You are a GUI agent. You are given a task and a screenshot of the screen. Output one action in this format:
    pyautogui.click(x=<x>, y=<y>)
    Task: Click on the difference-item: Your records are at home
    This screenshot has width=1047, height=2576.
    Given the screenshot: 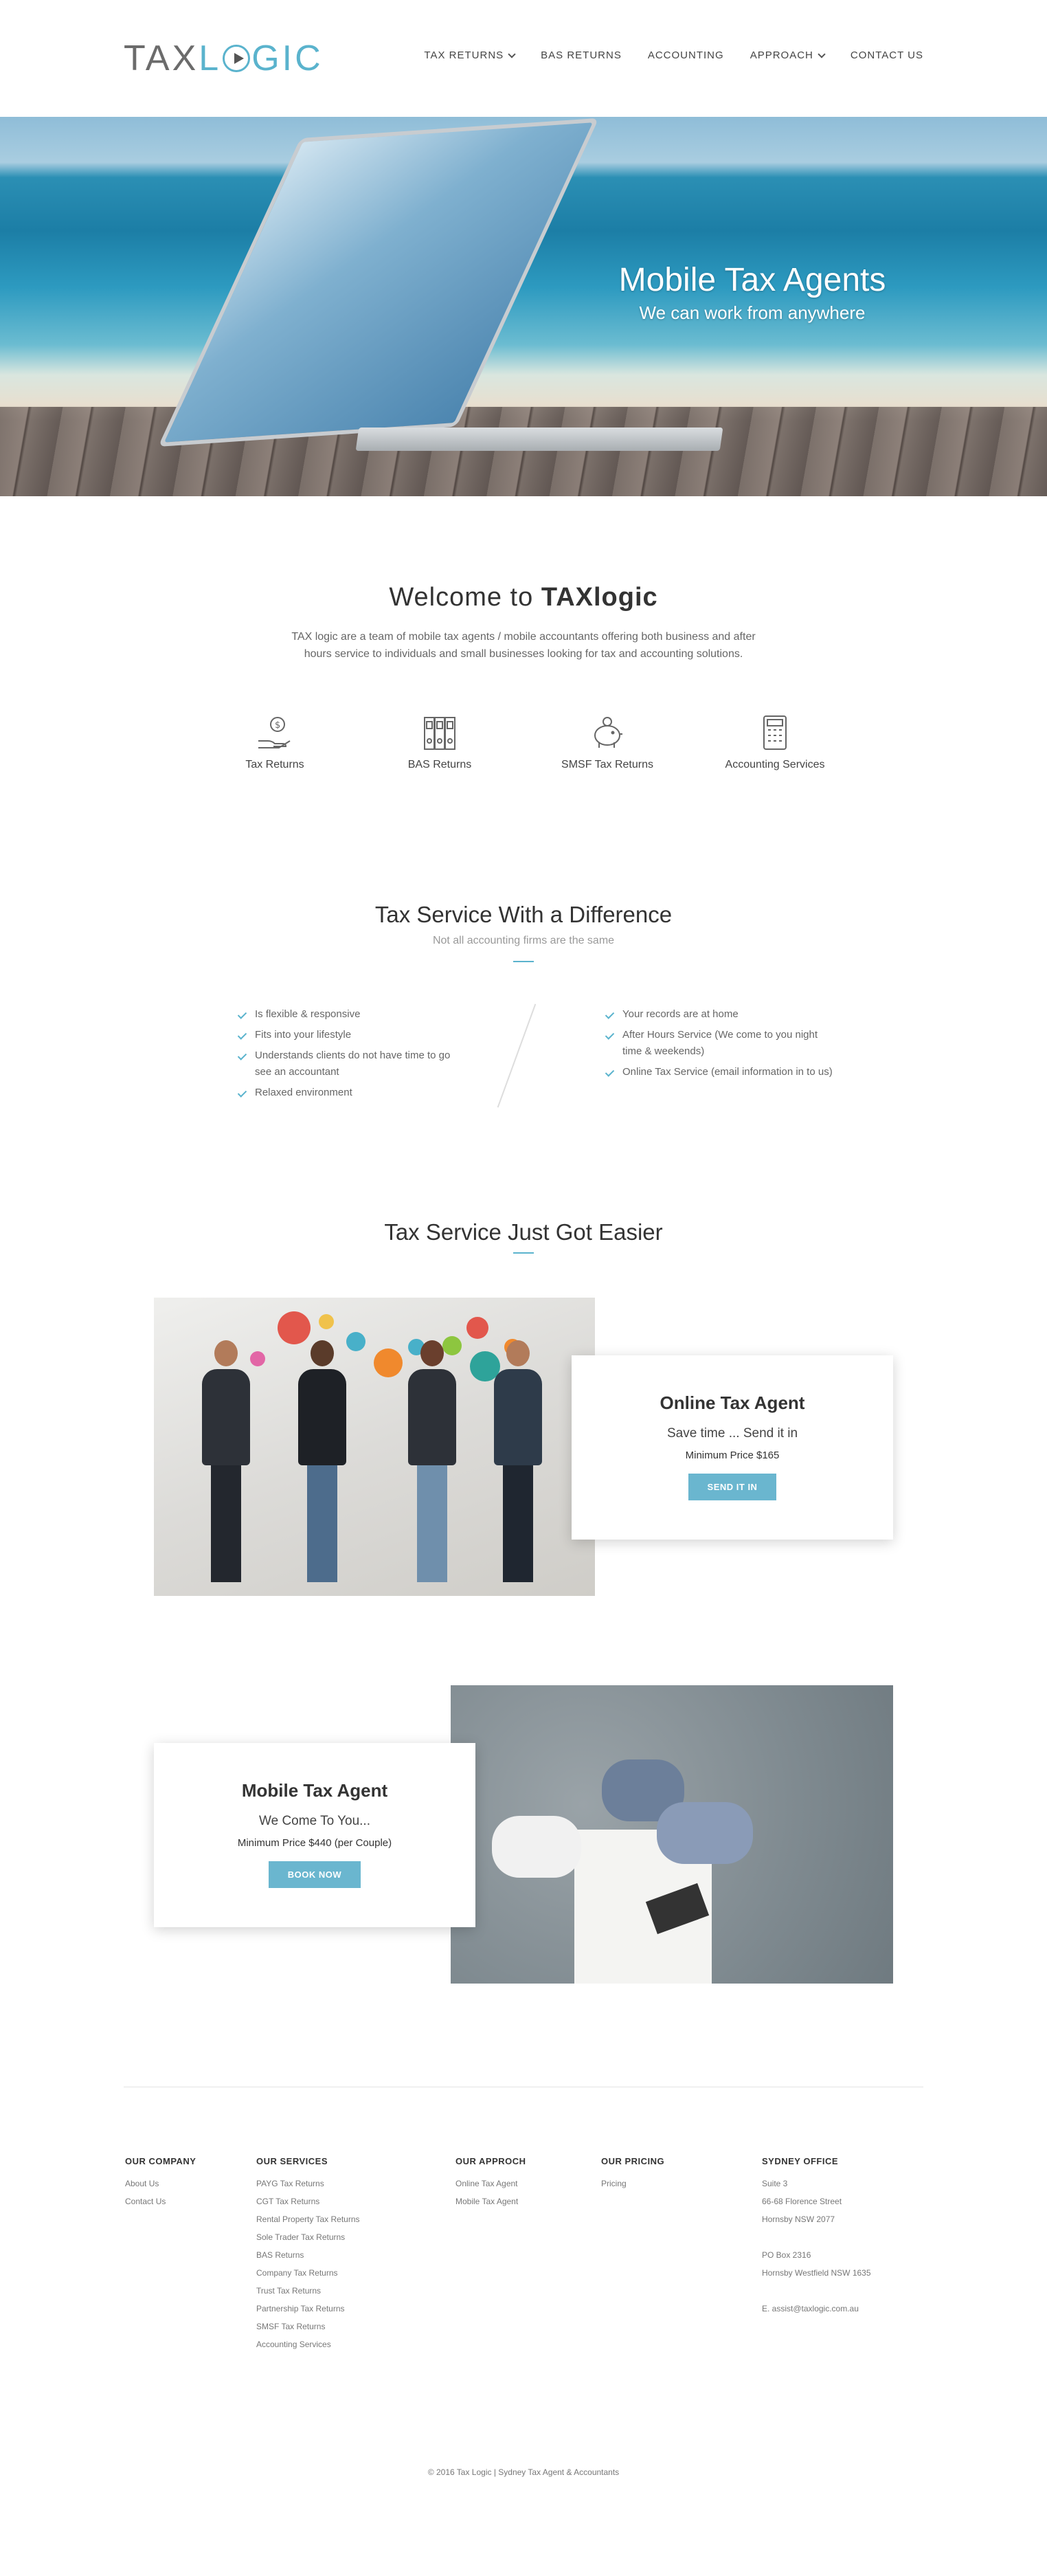 What is the action you would take?
    pyautogui.click(x=721, y=1014)
    